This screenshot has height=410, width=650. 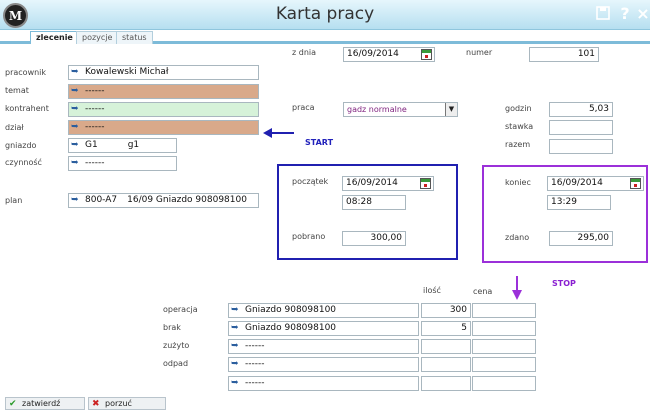 I want to click on numer-label: numer, so click(x=479, y=52).